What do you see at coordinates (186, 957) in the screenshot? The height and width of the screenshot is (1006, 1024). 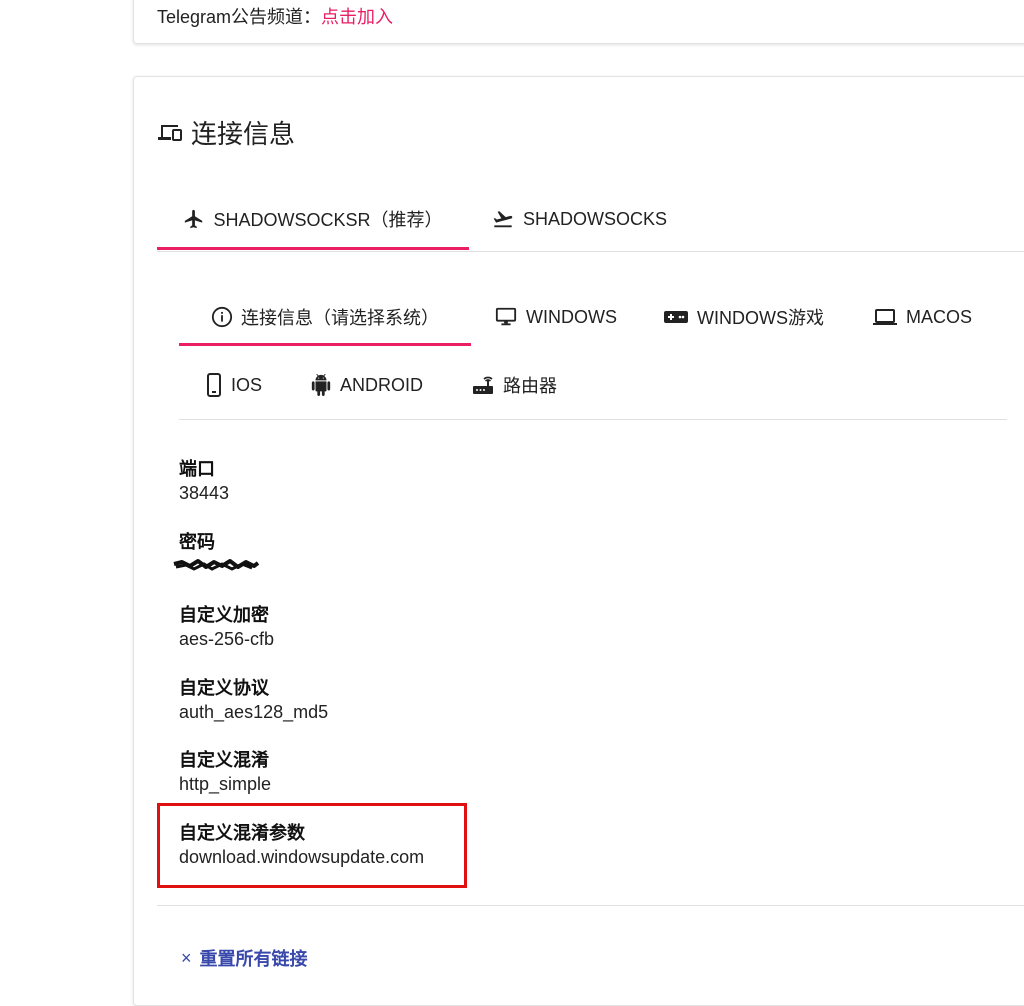 I see `close-icon: ×` at bounding box center [186, 957].